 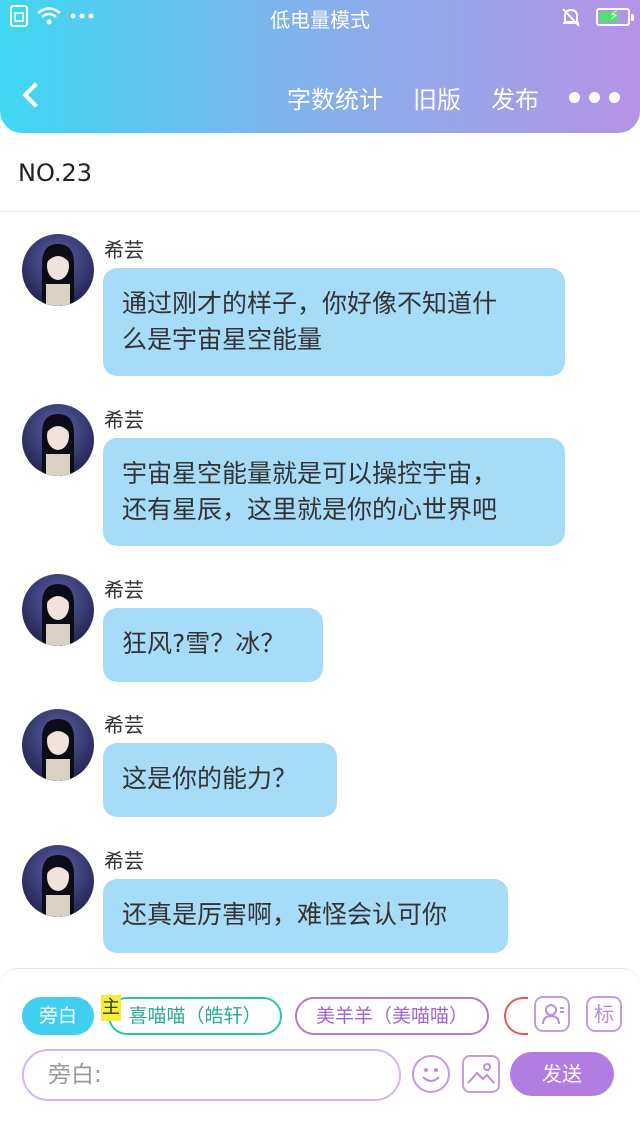 I want to click on message-bubble: 宇宙星空能量就是可以操控宇宙， 还有星辰，这里就是你的心世界吧, so click(x=334, y=492).